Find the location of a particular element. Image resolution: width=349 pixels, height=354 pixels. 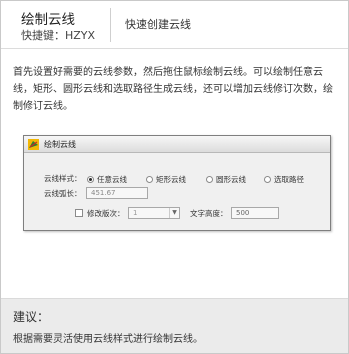

radio-label: 选取路径 is located at coordinates (289, 179).